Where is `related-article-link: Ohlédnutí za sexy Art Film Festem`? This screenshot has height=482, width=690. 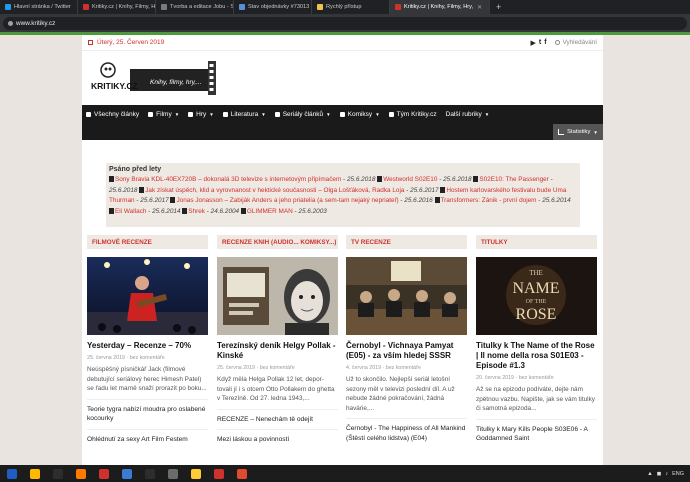 related-article-link: Ohlédnutí za sexy Art Film Festem is located at coordinates (147, 436).